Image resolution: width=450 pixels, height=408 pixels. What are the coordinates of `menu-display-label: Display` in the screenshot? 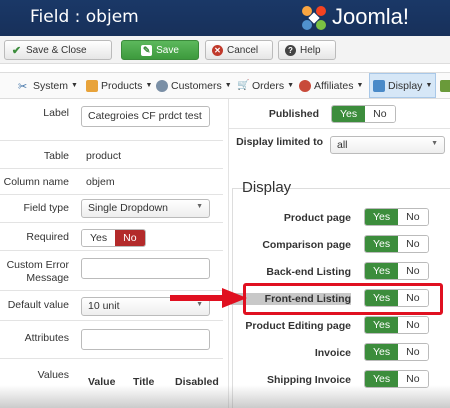 It's located at (405, 85).